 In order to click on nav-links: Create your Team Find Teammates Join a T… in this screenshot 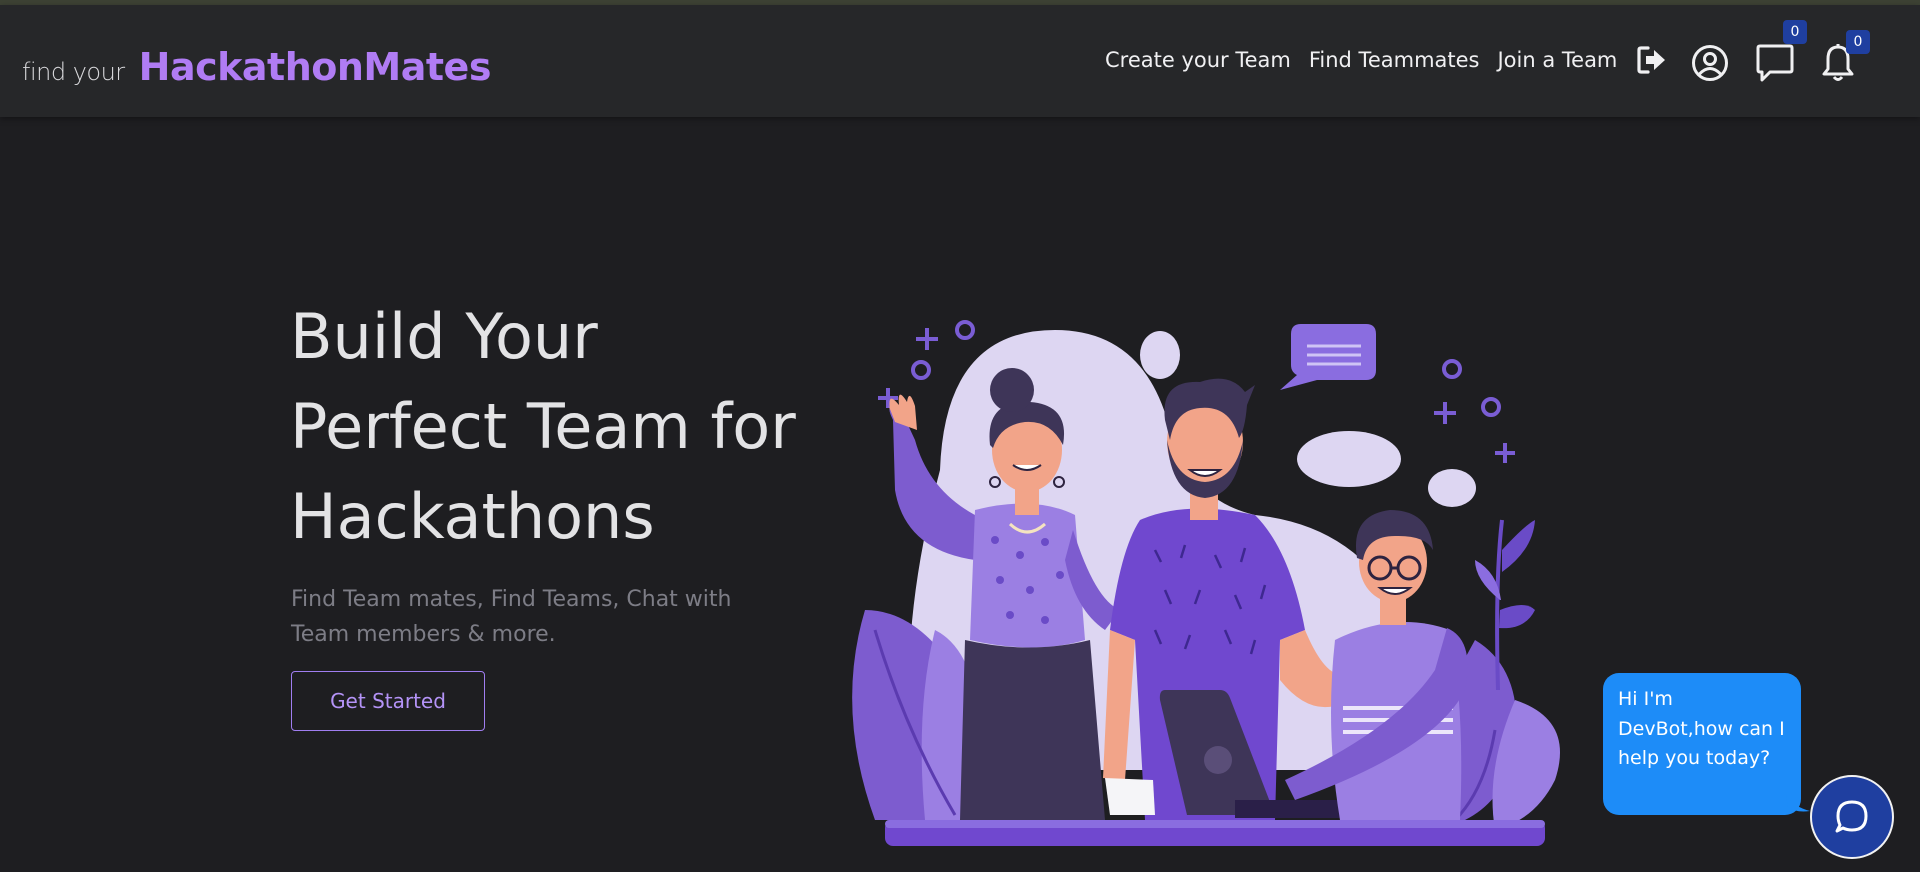, I will do `click(1361, 60)`.